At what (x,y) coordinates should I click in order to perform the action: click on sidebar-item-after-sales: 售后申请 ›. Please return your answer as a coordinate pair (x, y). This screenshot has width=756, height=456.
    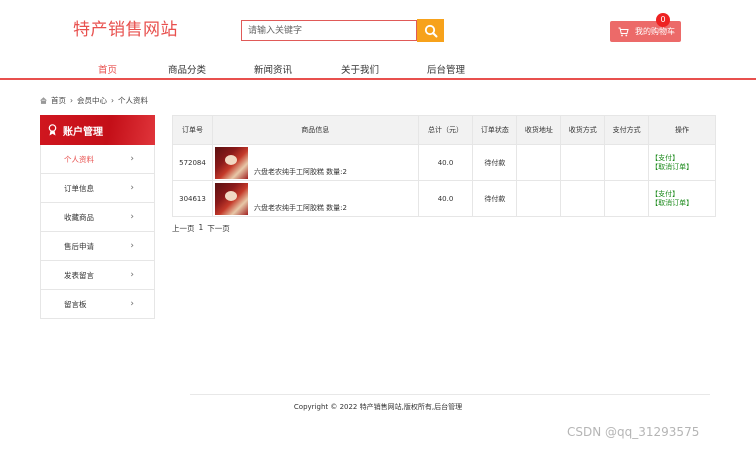
    Looking at the image, I should click on (97, 246).